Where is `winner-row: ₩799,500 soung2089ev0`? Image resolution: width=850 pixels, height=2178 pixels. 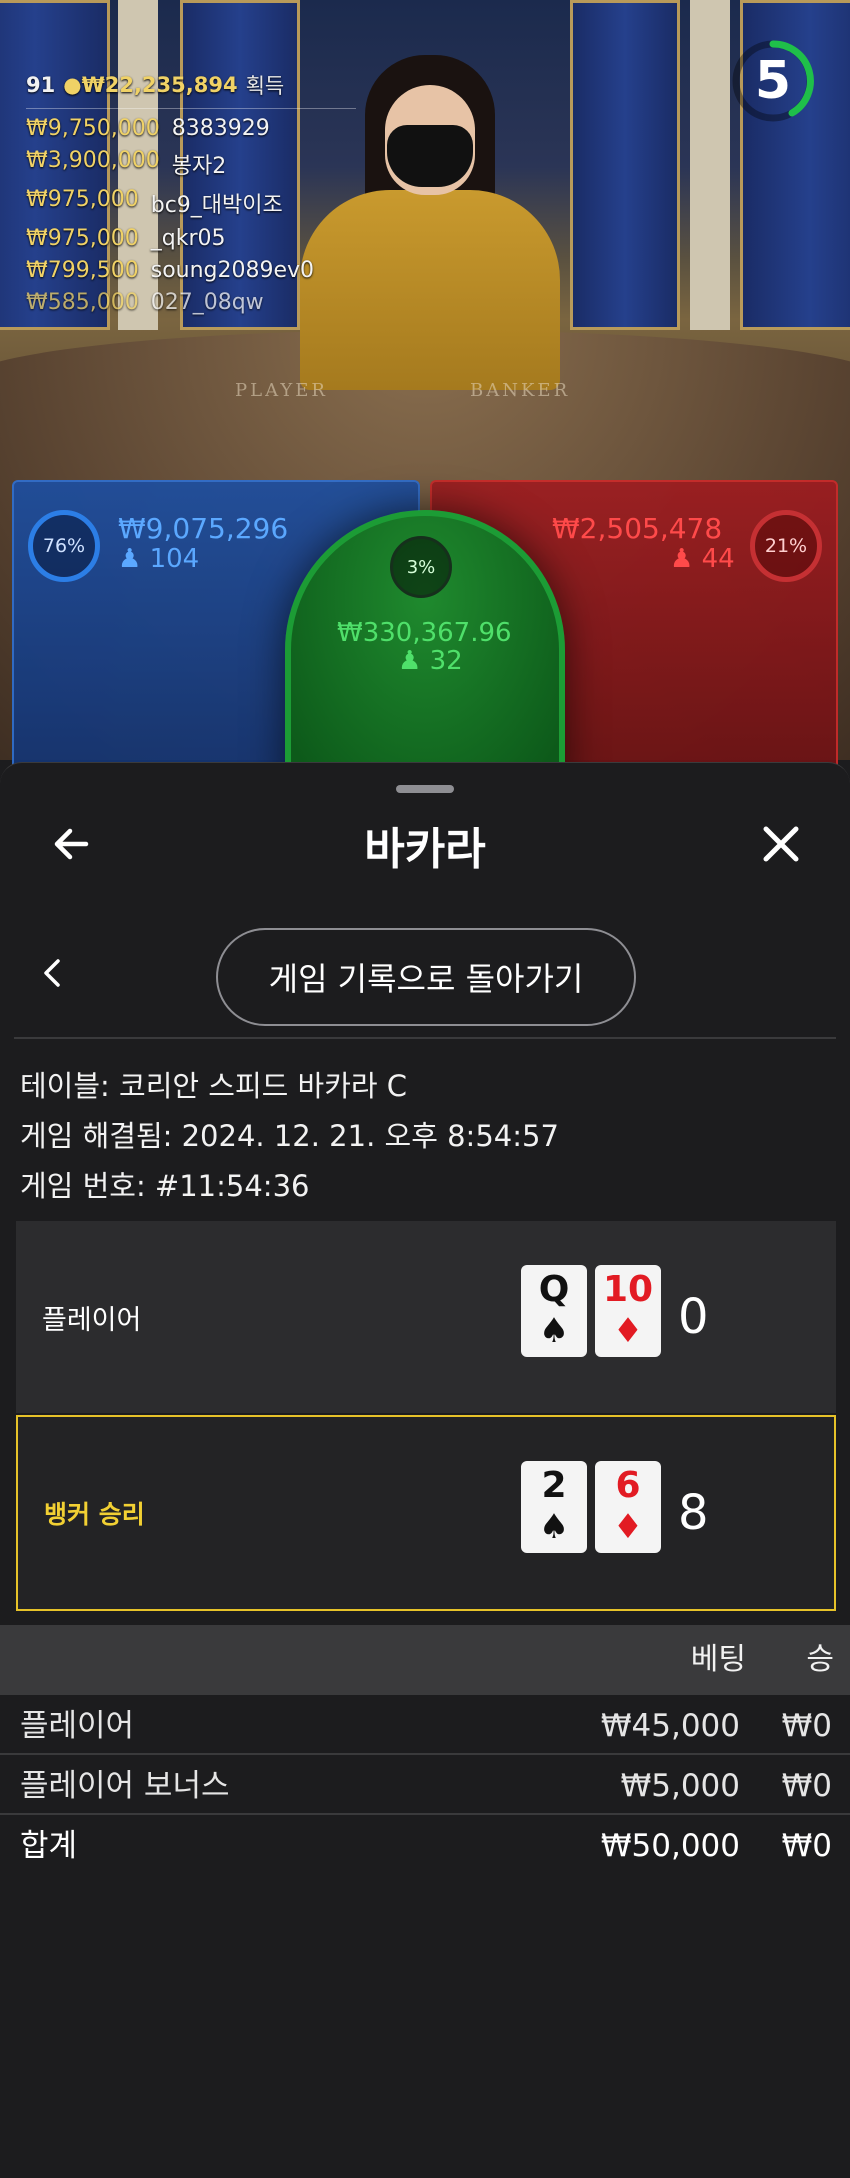 winner-row: ₩799,500 soung2089ev0 is located at coordinates (170, 270).